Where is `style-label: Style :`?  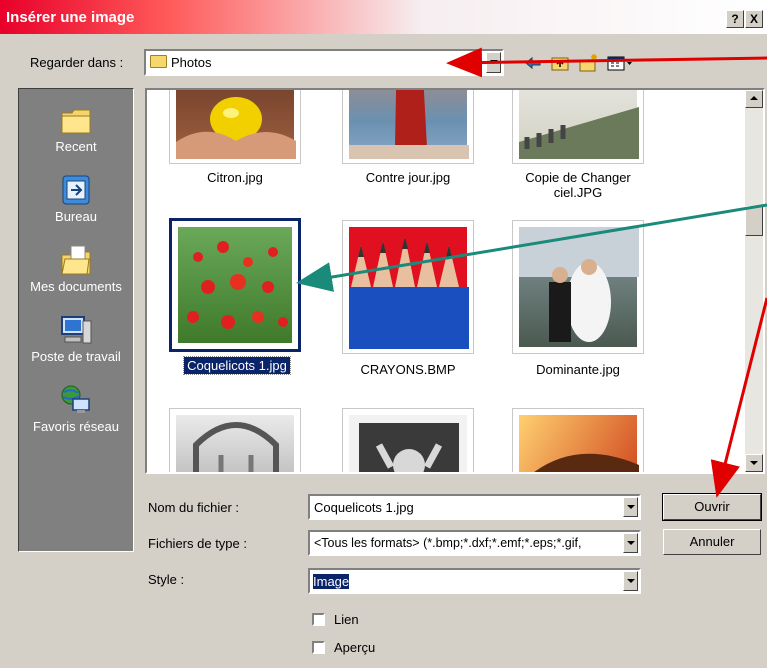
style-label: Style : is located at coordinates (166, 579).